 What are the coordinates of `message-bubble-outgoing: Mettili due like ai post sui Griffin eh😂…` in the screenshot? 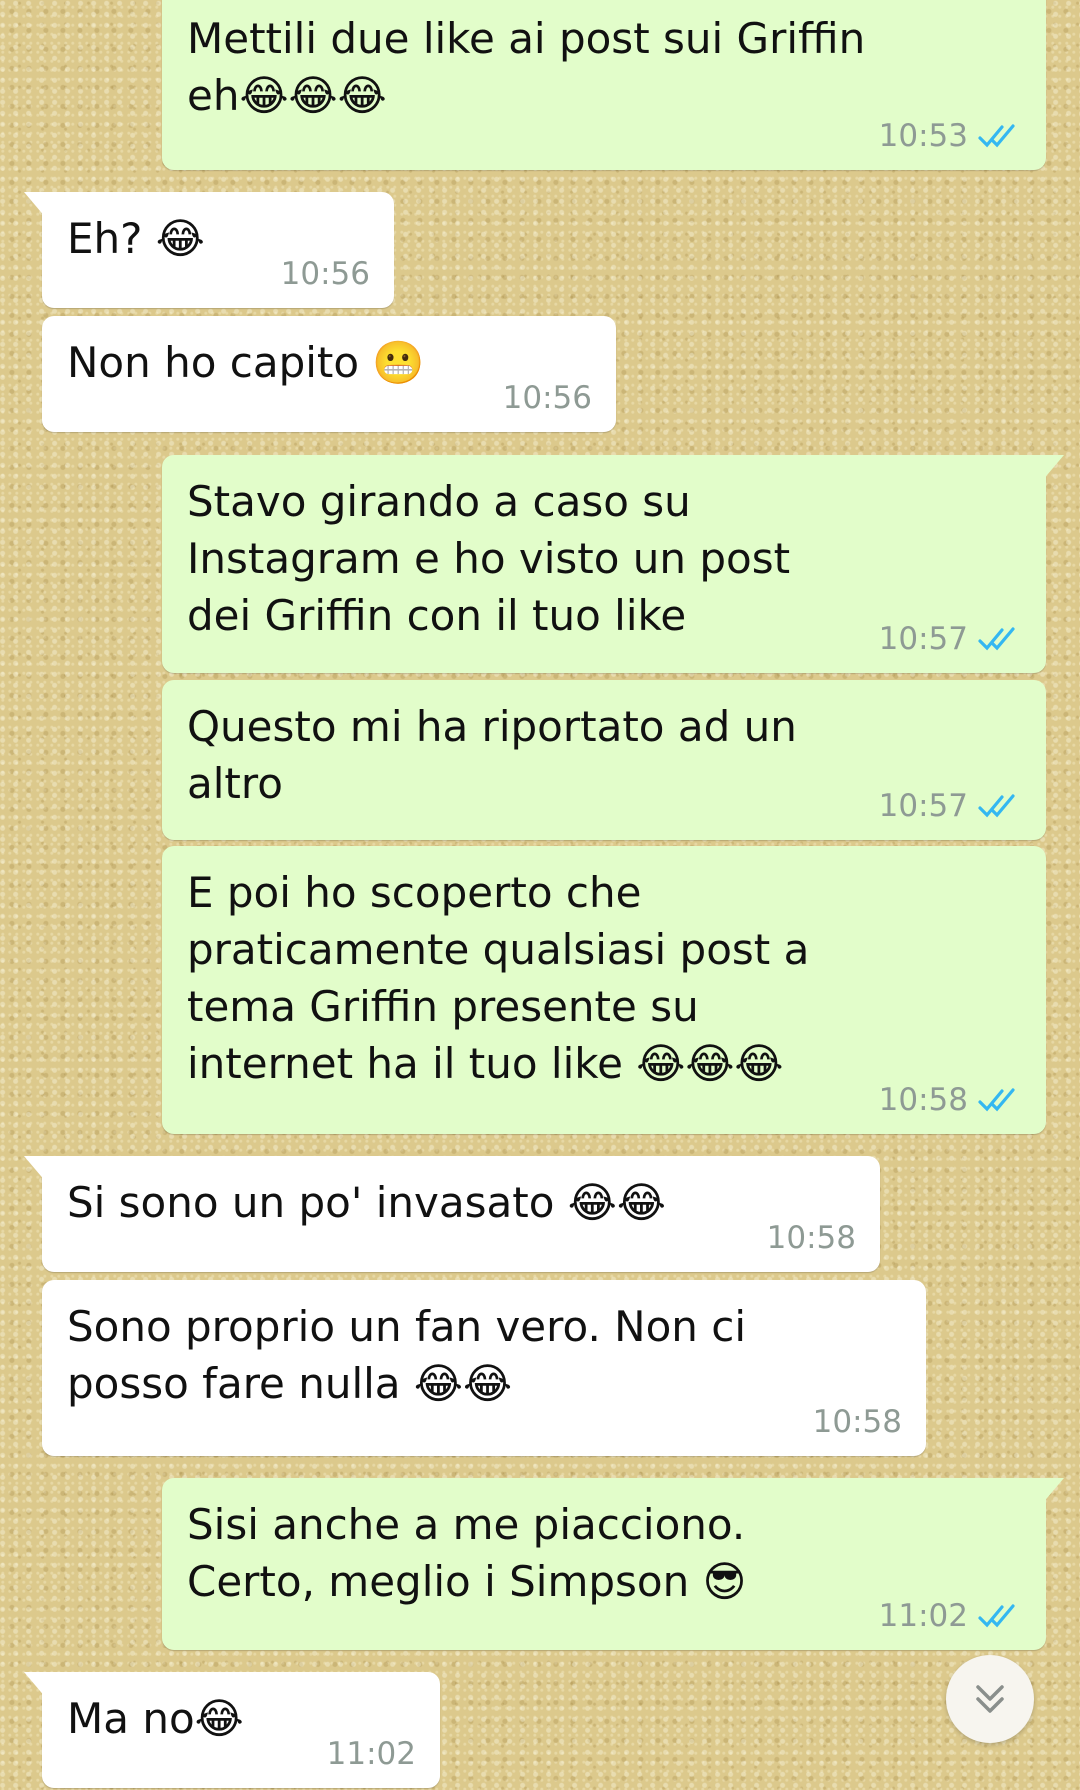 It's located at (604, 85).